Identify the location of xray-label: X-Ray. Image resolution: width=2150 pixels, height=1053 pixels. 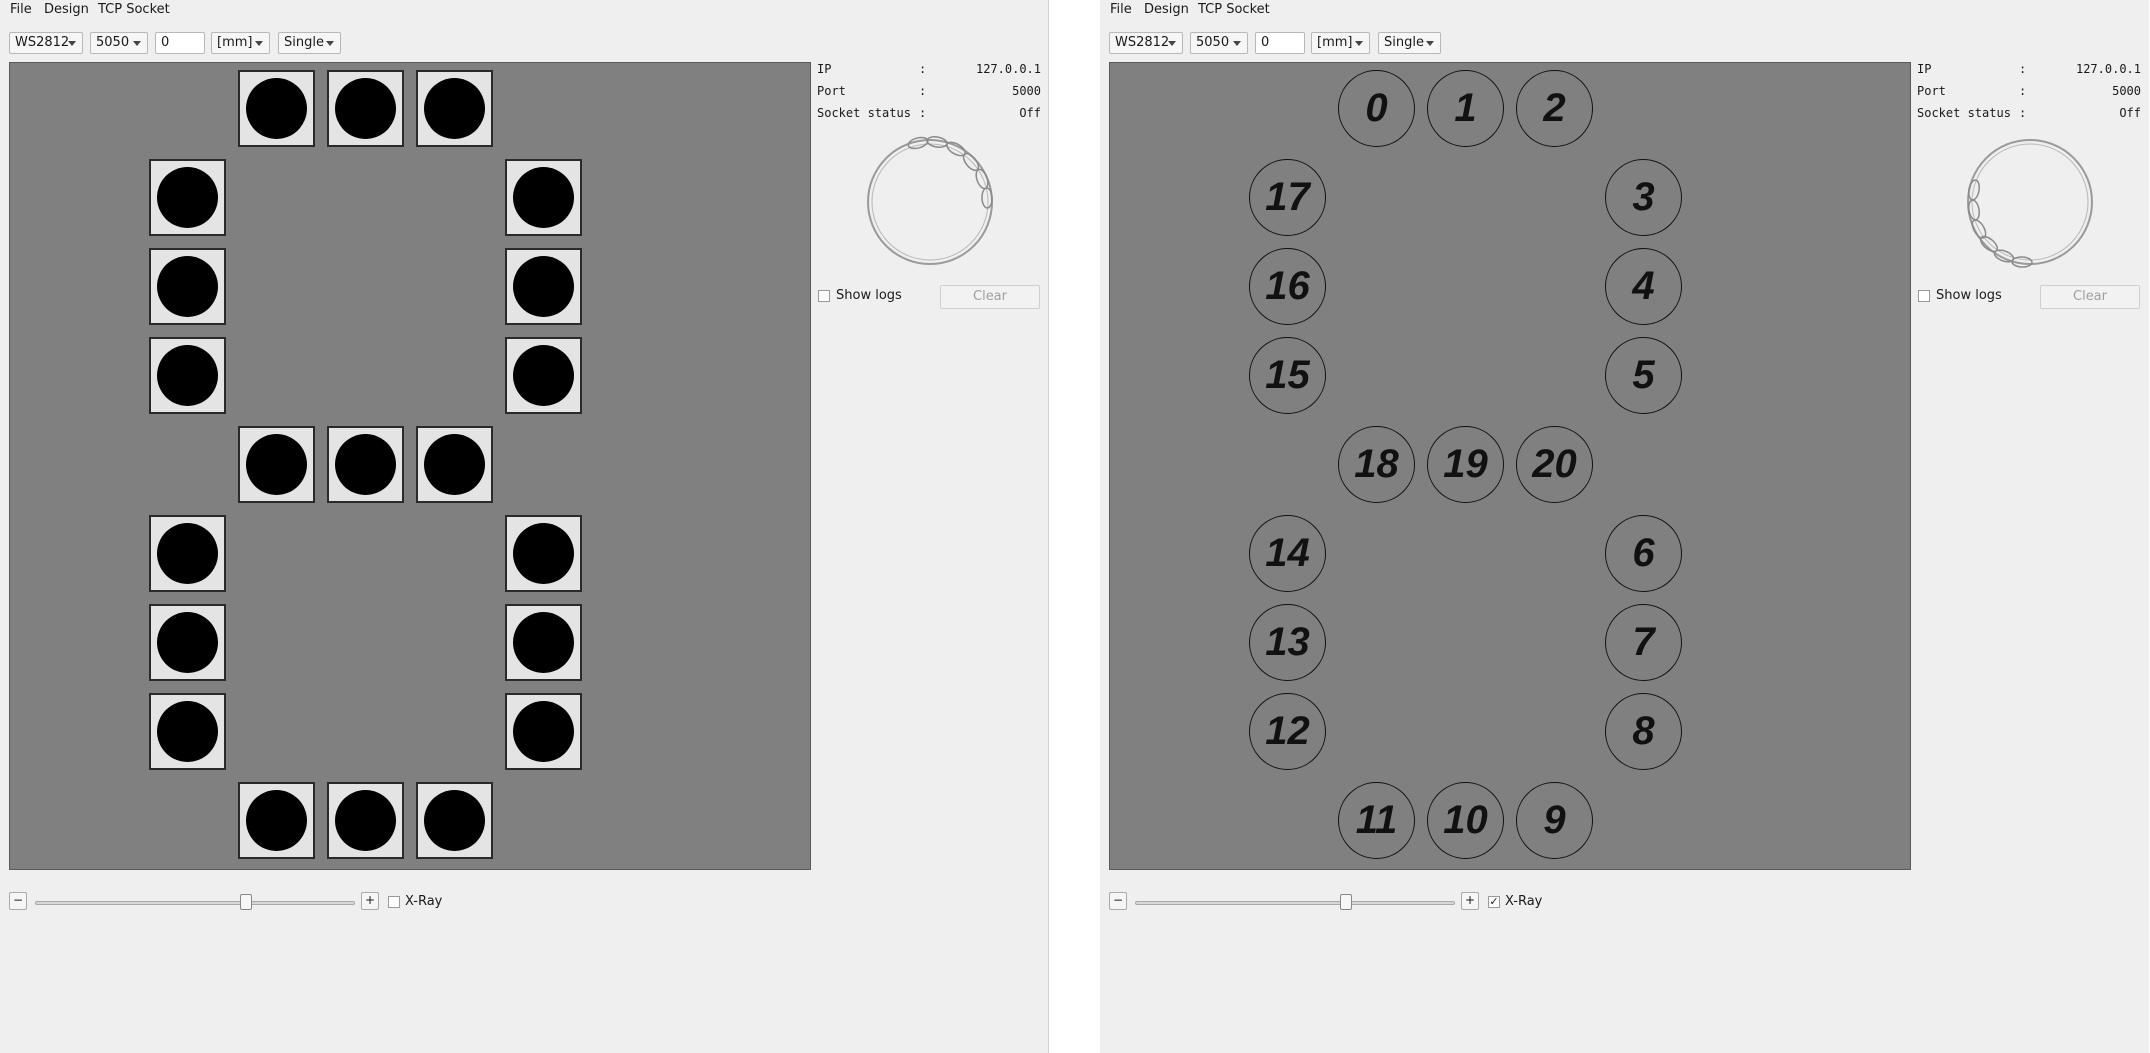
(424, 901).